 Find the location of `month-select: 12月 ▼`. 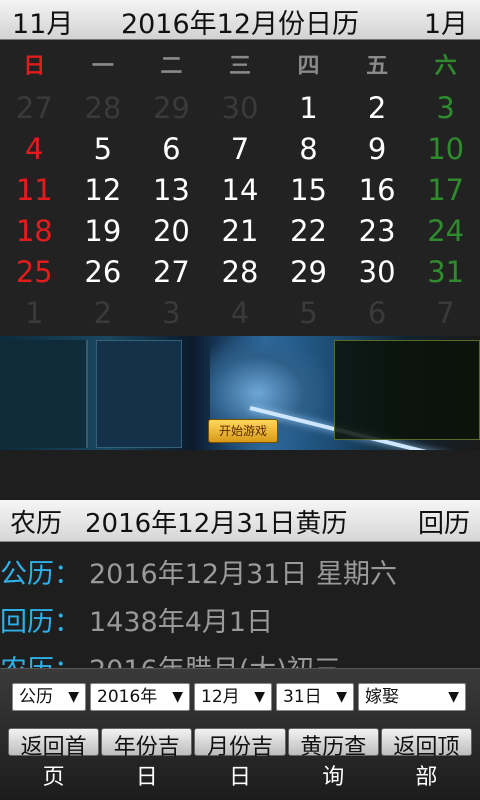

month-select: 12月 ▼ is located at coordinates (233, 697).